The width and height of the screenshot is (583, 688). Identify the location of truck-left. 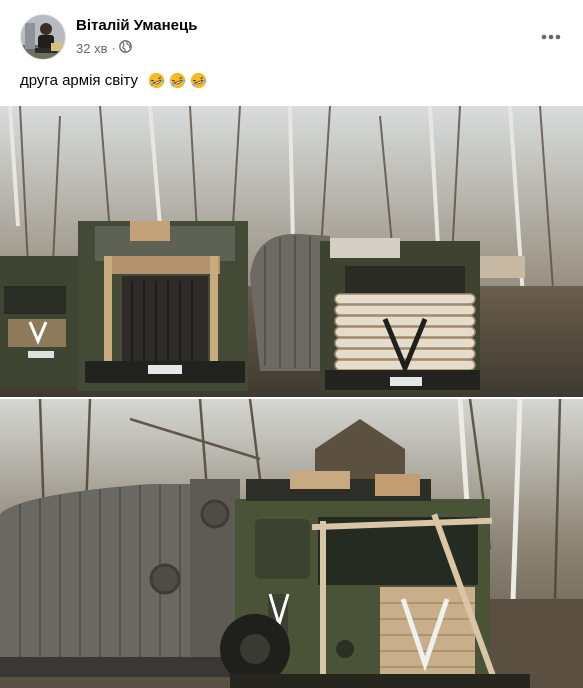
(39, 321).